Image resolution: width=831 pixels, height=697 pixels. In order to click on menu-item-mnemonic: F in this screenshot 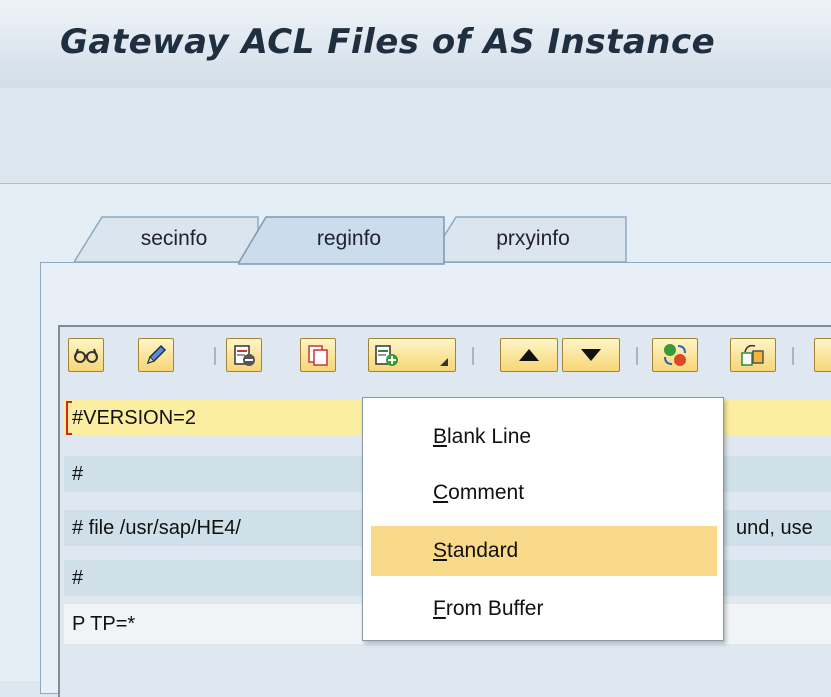, I will do `click(439, 608)`.